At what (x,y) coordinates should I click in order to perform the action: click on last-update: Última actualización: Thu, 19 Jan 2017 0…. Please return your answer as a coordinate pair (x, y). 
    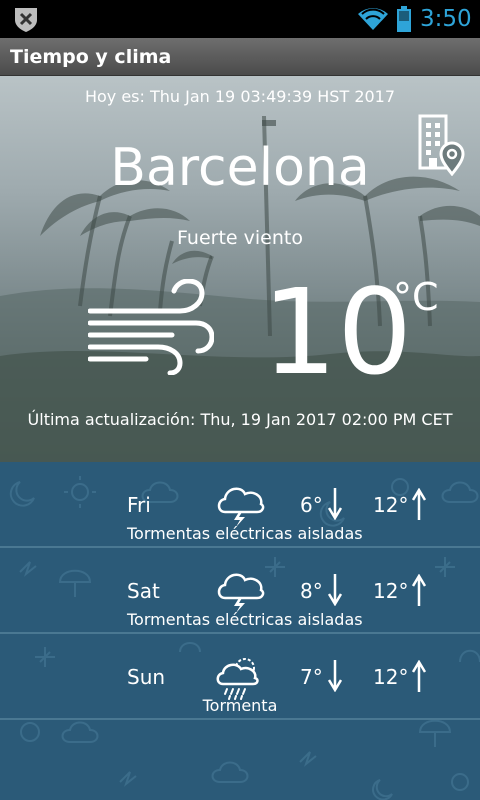
    Looking at the image, I should click on (240, 419).